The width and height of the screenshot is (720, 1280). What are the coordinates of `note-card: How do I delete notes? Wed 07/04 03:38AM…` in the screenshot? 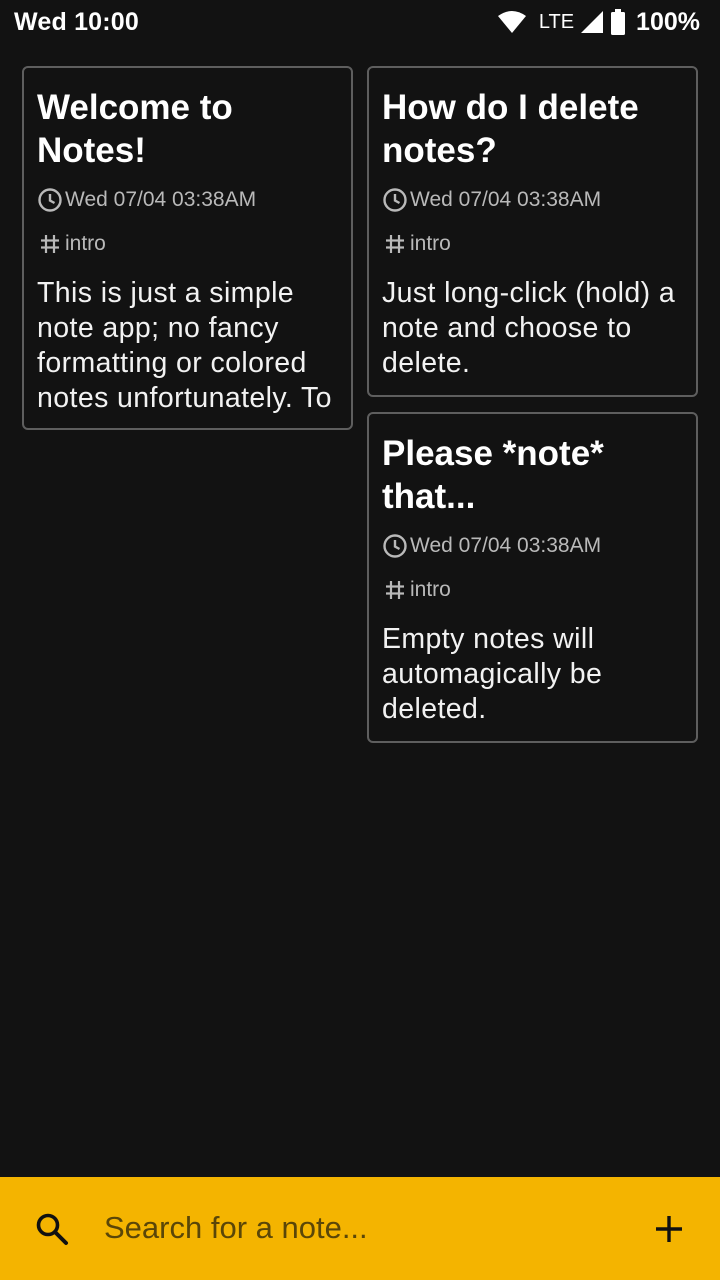 It's located at (532, 231).